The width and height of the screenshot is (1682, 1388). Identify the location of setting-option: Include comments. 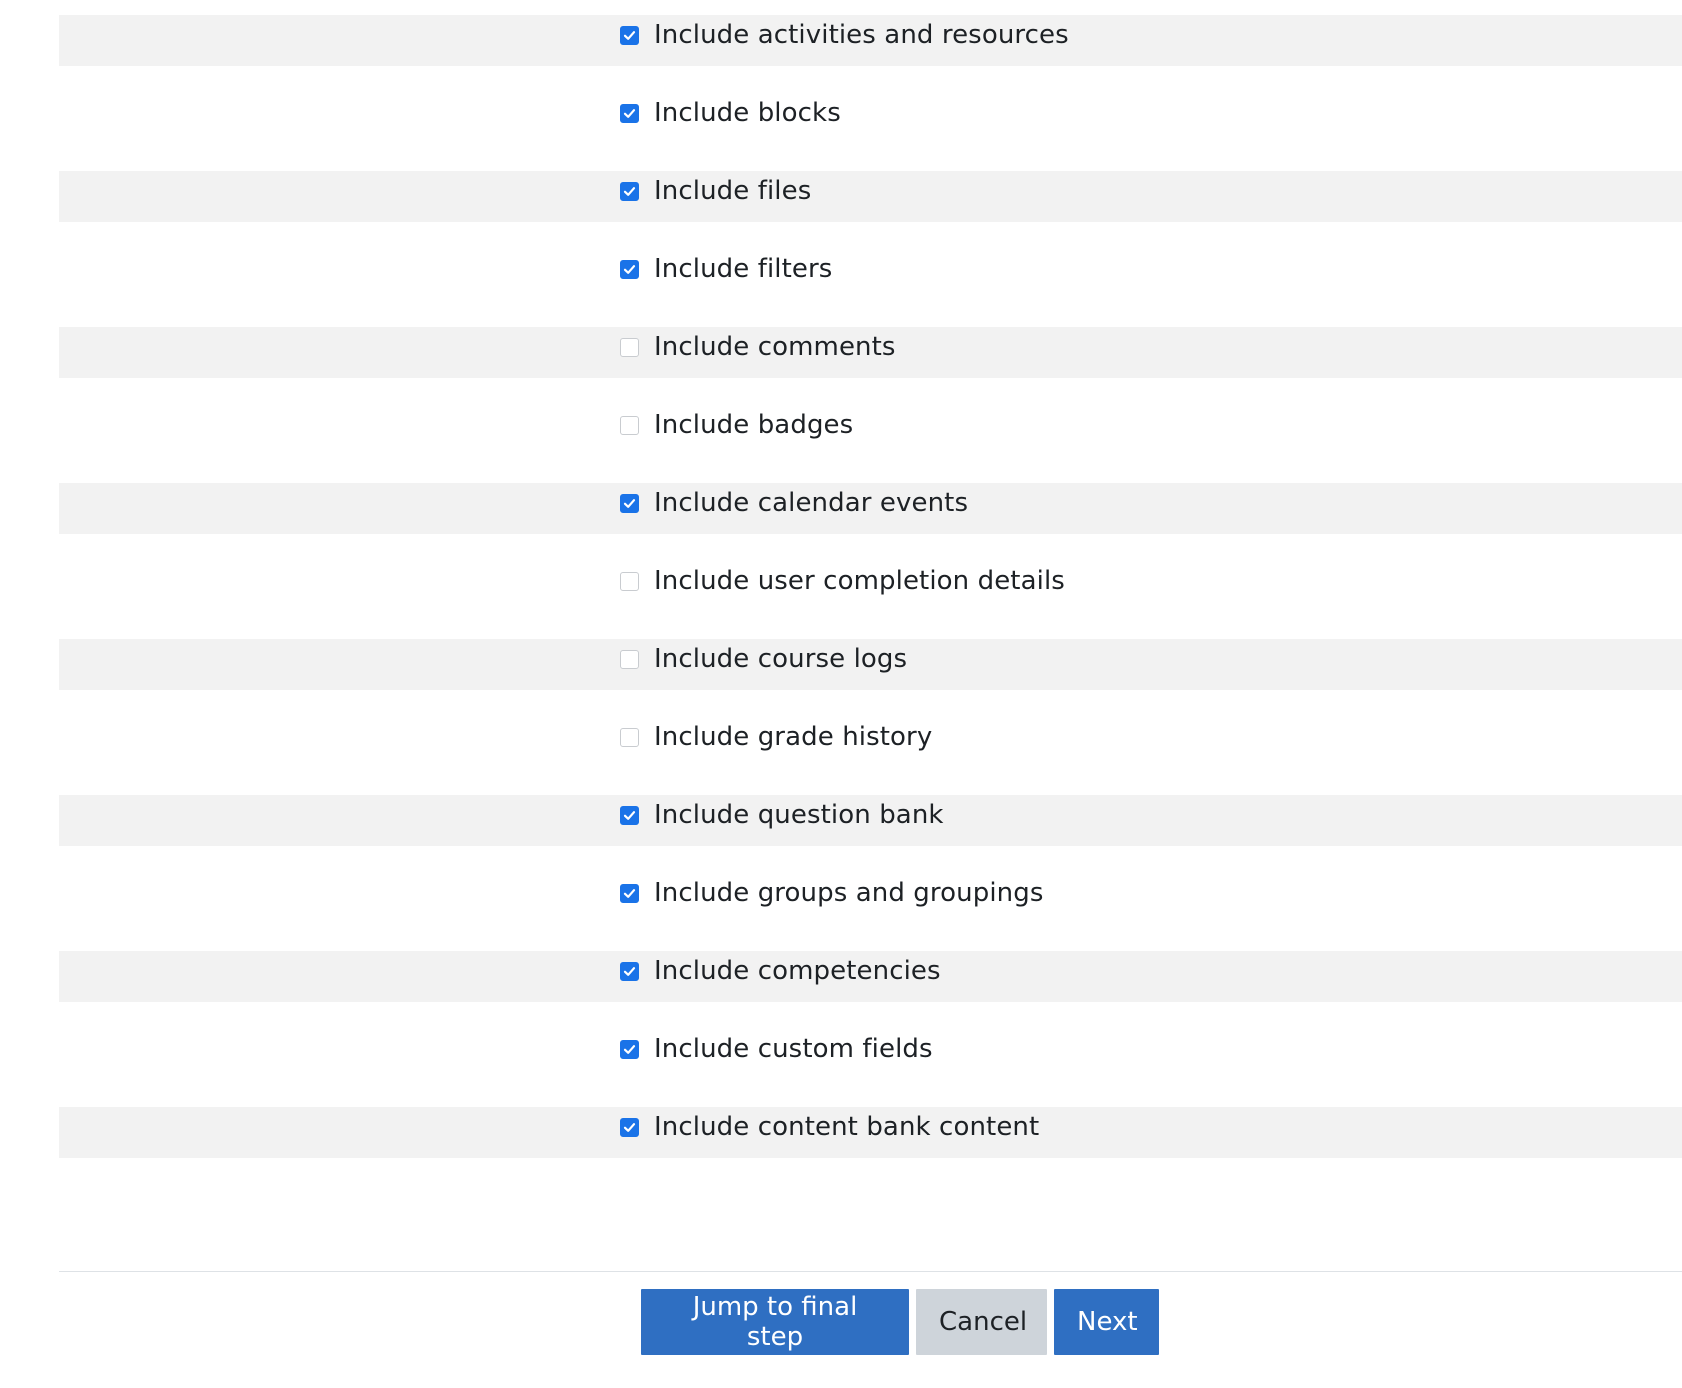
(758, 347).